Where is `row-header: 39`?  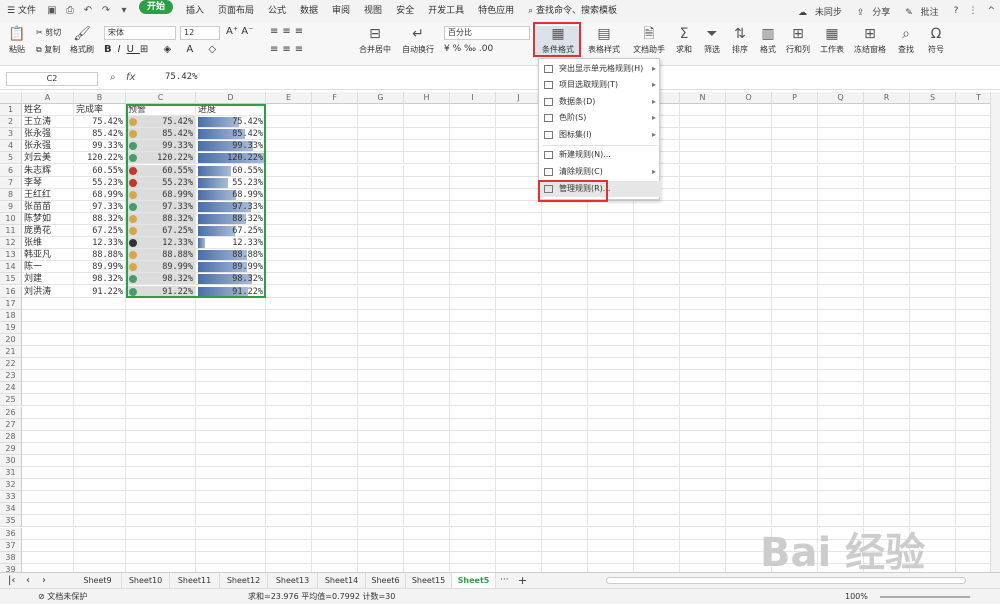 row-header: 39 is located at coordinates (11, 567).